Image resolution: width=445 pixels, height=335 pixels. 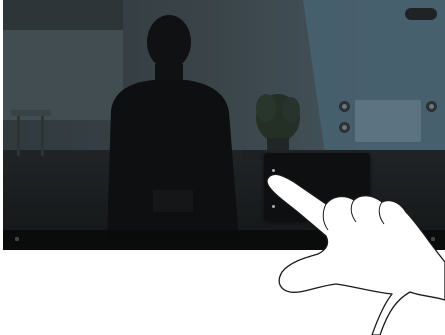 What do you see at coordinates (224, 240) in the screenshot?
I see `call-toolbar` at bounding box center [224, 240].